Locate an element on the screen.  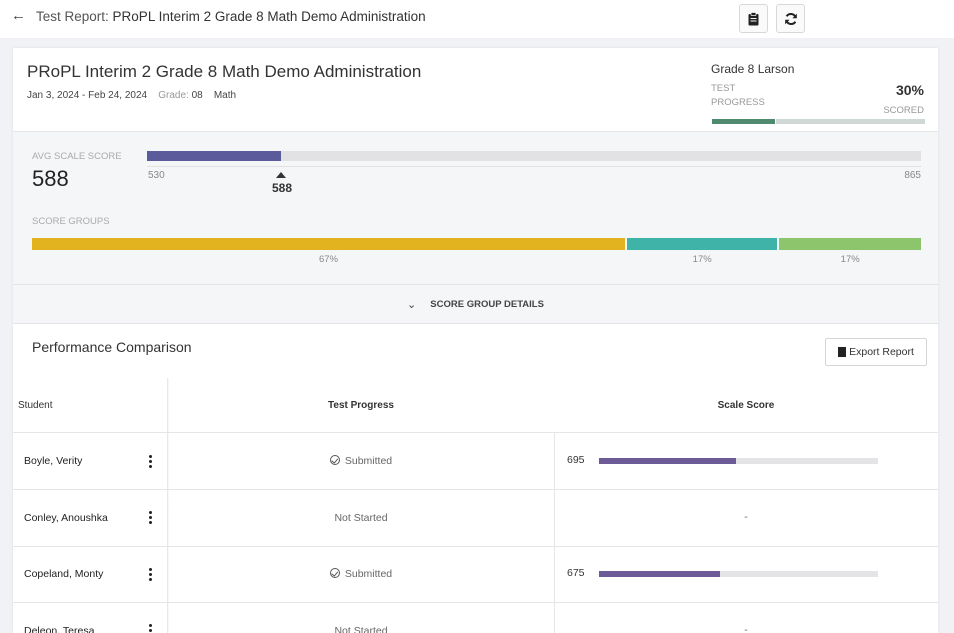
scale-score-value: 695 is located at coordinates (576, 460).